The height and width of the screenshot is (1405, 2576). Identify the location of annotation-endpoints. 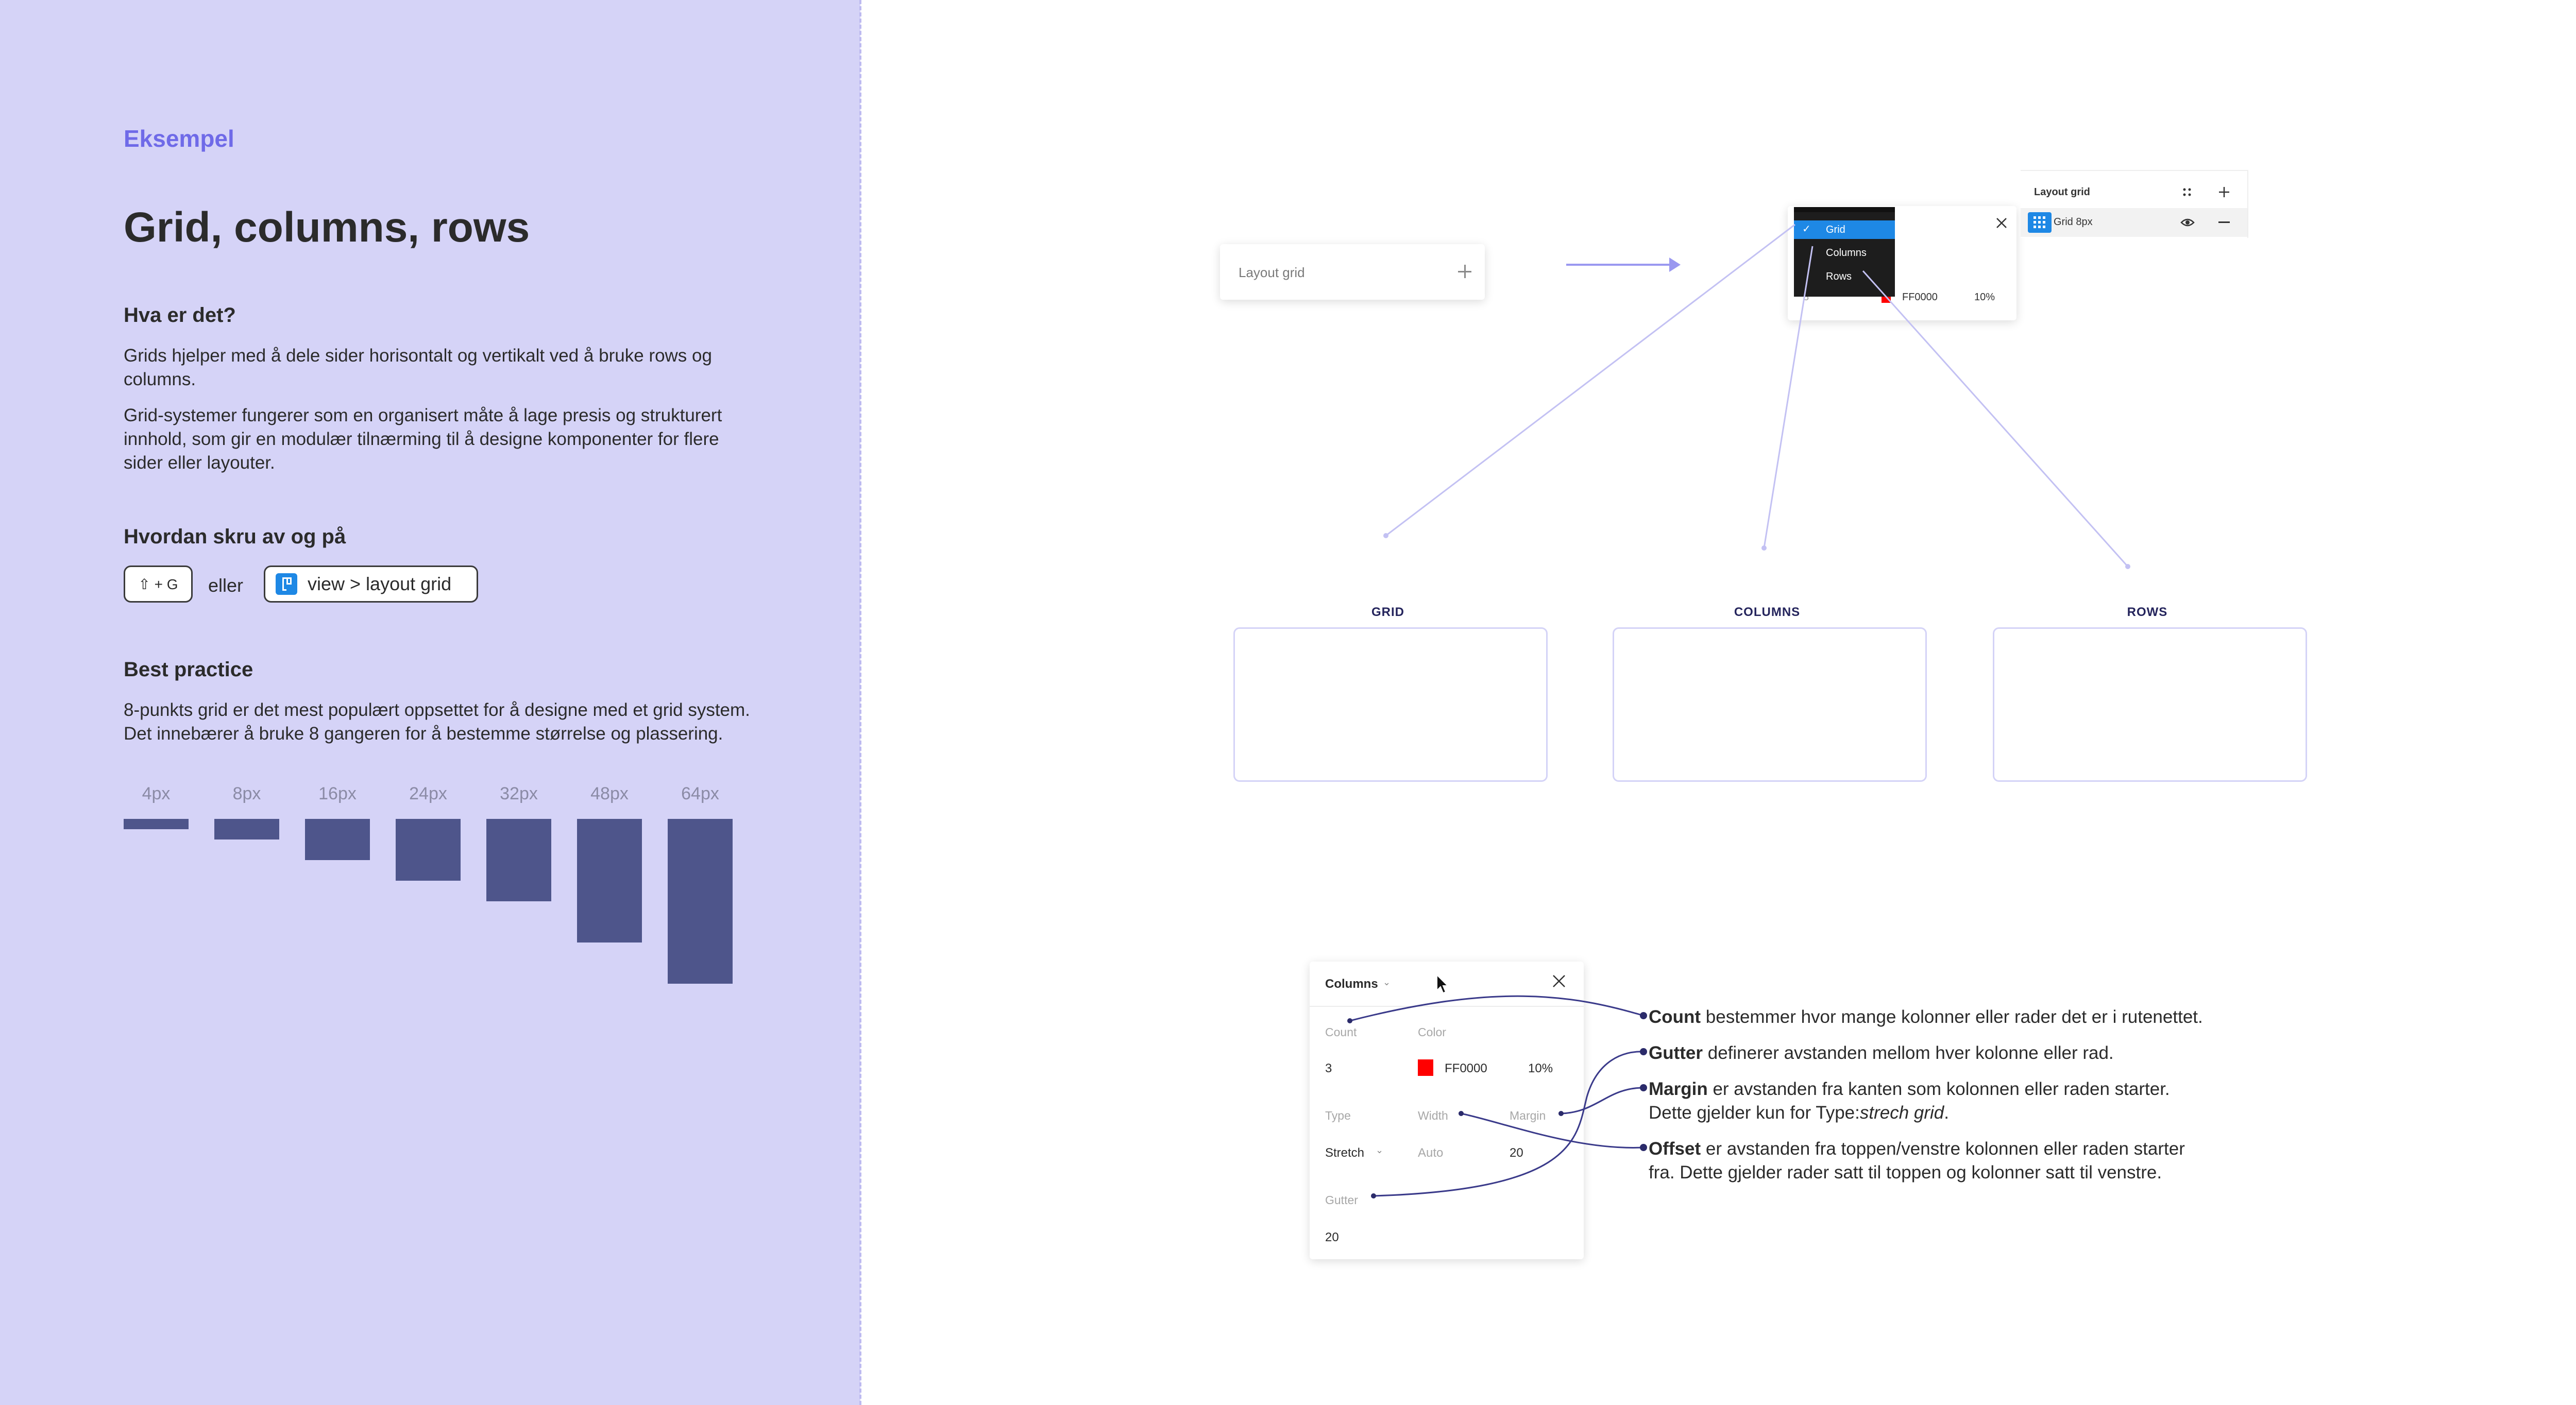
(1497, 1105).